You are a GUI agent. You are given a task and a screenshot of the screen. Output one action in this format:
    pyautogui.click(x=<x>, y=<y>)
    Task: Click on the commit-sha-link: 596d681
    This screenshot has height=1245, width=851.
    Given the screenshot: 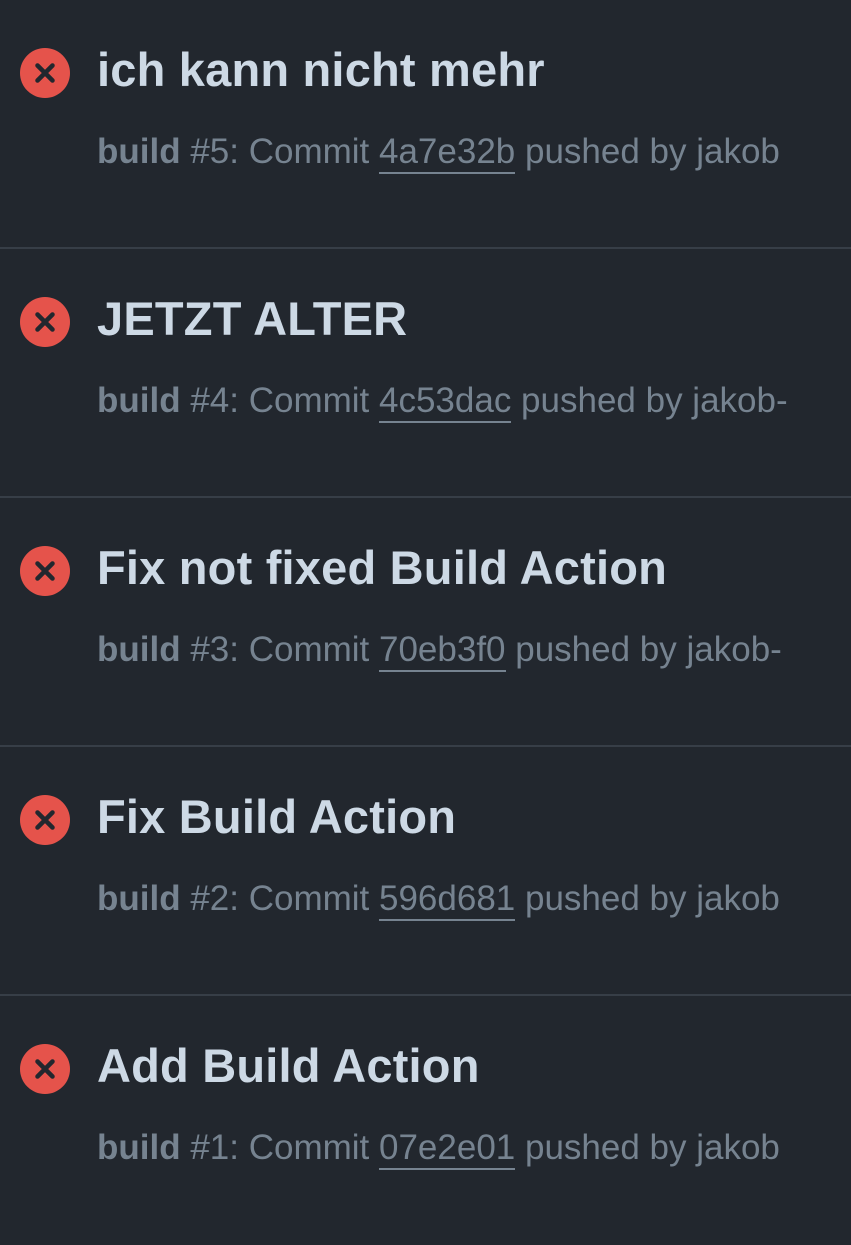 What is the action you would take?
    pyautogui.click(x=447, y=900)
    